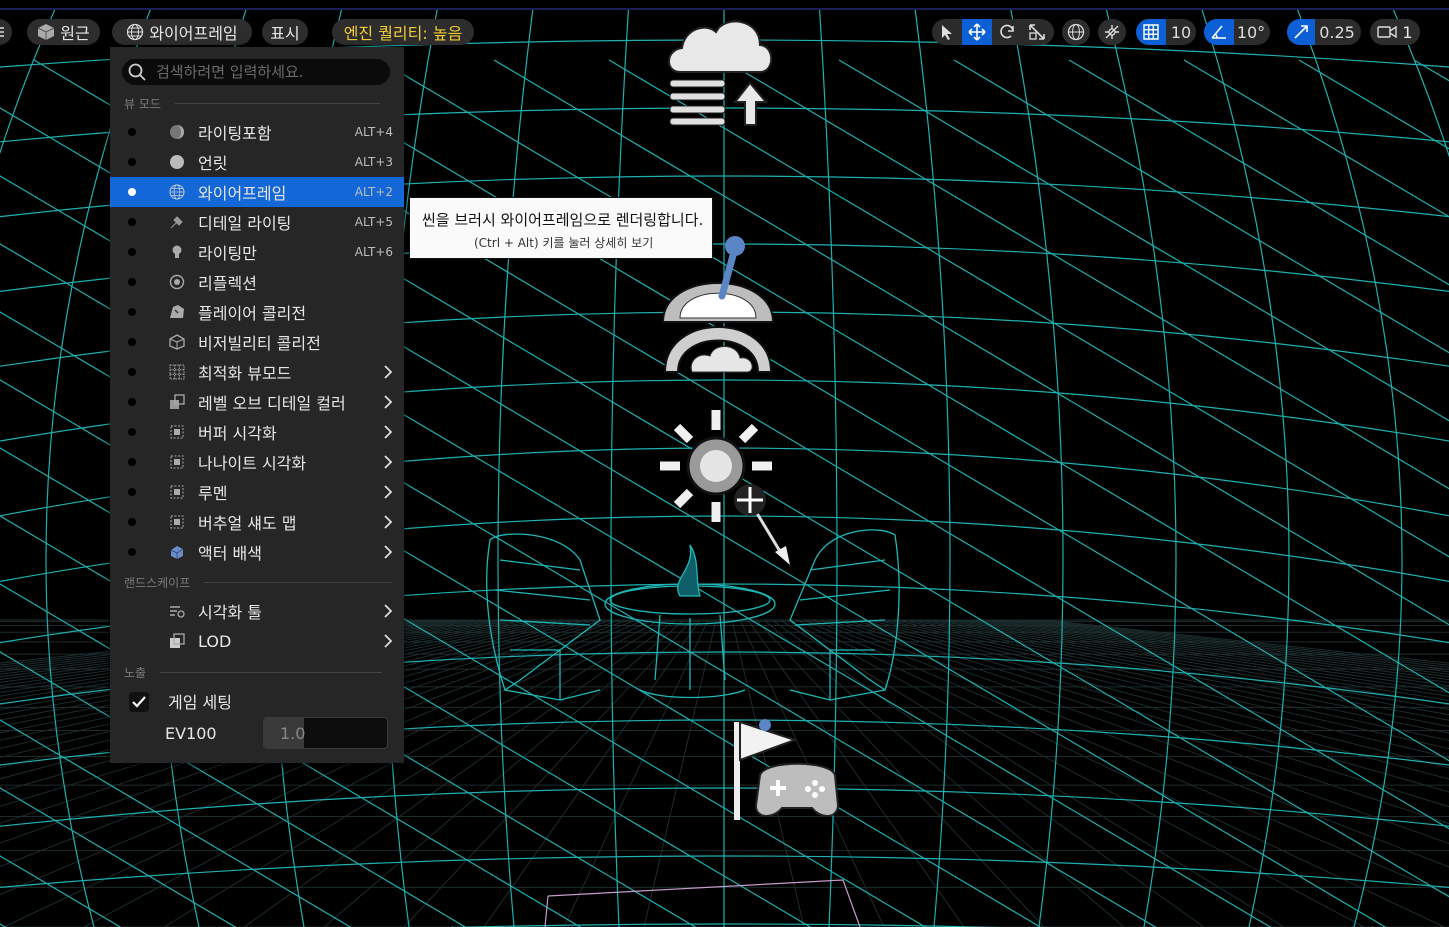 The height and width of the screenshot is (927, 1449). Describe the element at coordinates (177, 282) in the screenshot. I see `reflection-icon` at that location.